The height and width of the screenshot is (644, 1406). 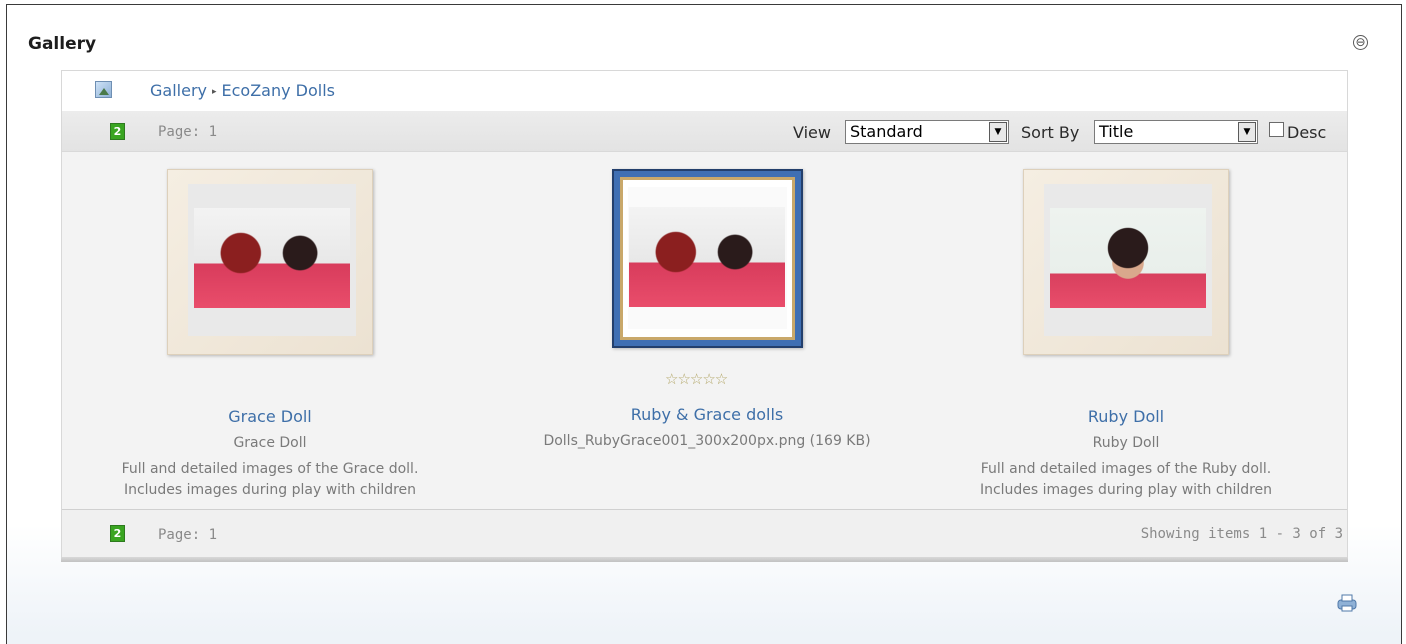 What do you see at coordinates (178, 90) in the screenshot?
I see `breadcrumb-gallery-link: Gallery` at bounding box center [178, 90].